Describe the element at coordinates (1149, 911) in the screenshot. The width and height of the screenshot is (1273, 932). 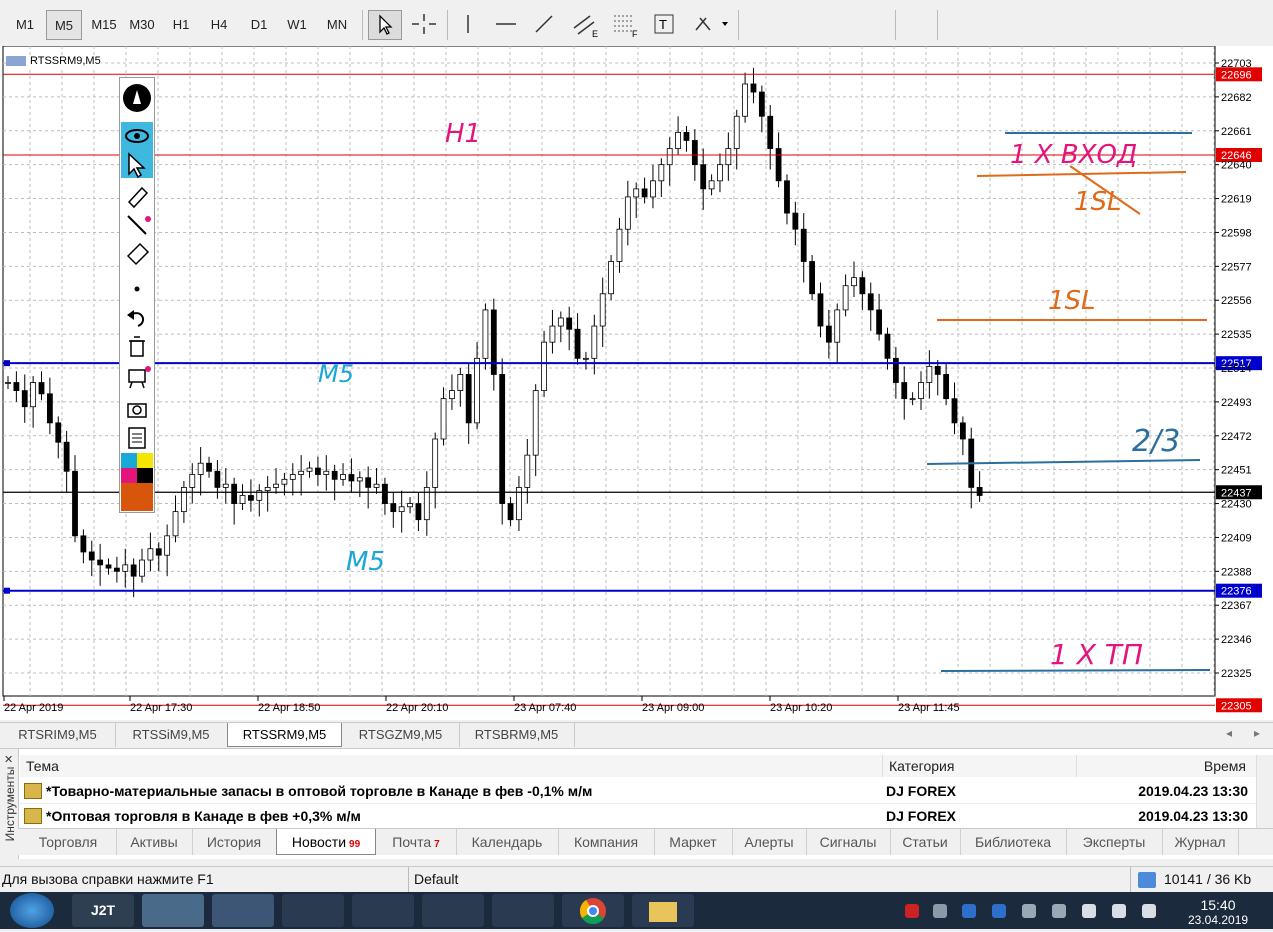
I see `volume-icon` at that location.